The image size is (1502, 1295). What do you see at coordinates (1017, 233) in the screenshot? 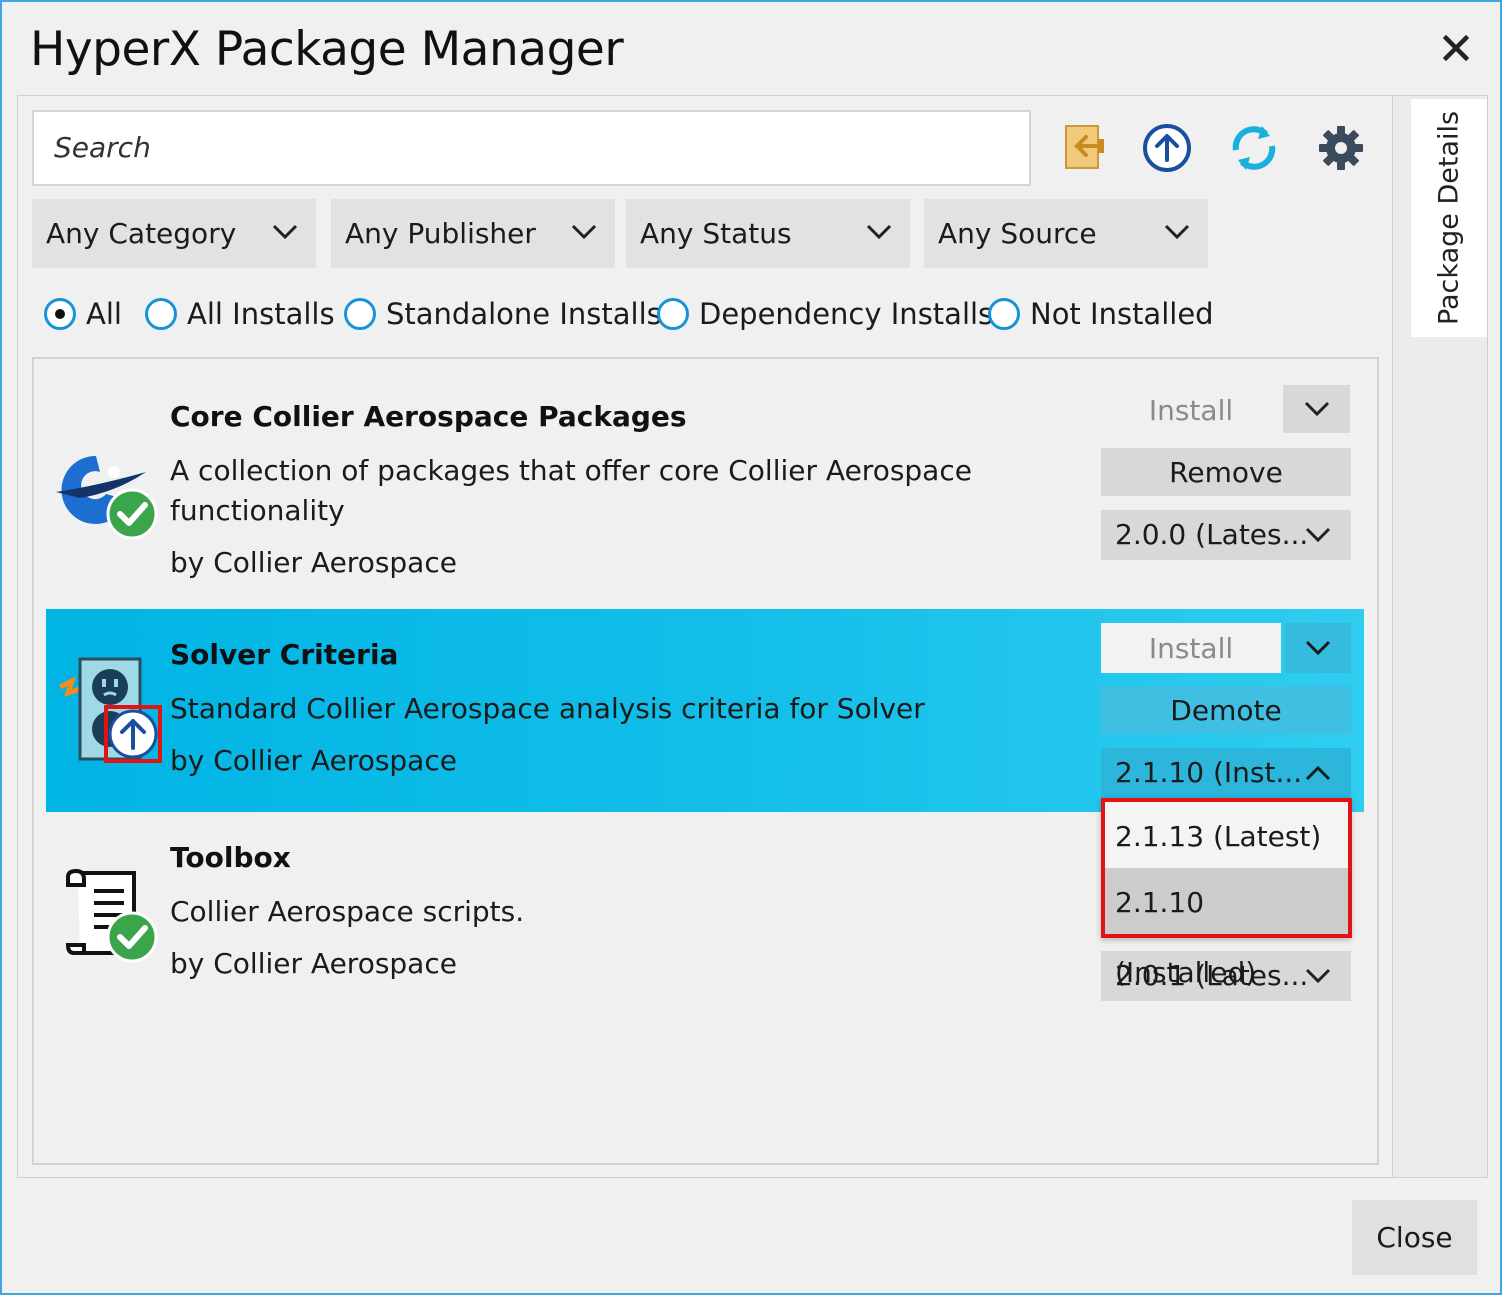
I see `source-filter-label: Any Source` at bounding box center [1017, 233].